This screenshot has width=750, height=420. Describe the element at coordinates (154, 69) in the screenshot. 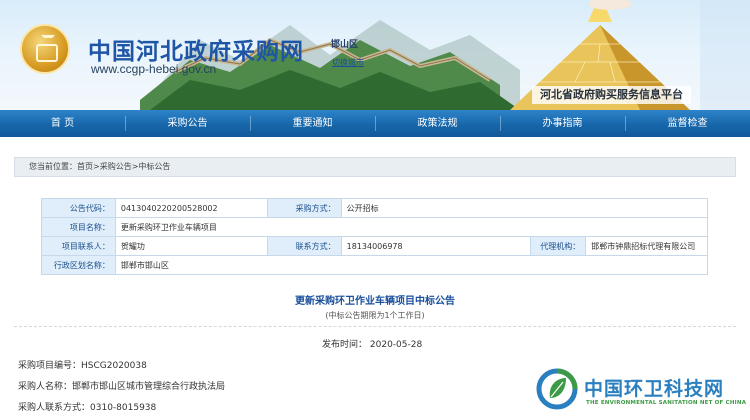

I see `site-url: www.ccgp-hebei.gov.cn` at that location.